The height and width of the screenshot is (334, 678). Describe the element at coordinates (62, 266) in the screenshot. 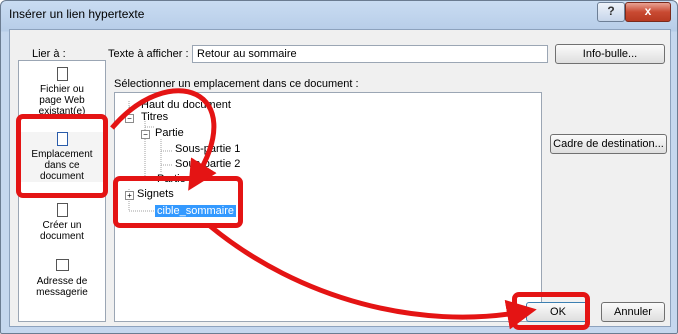

I see `email-icon` at that location.